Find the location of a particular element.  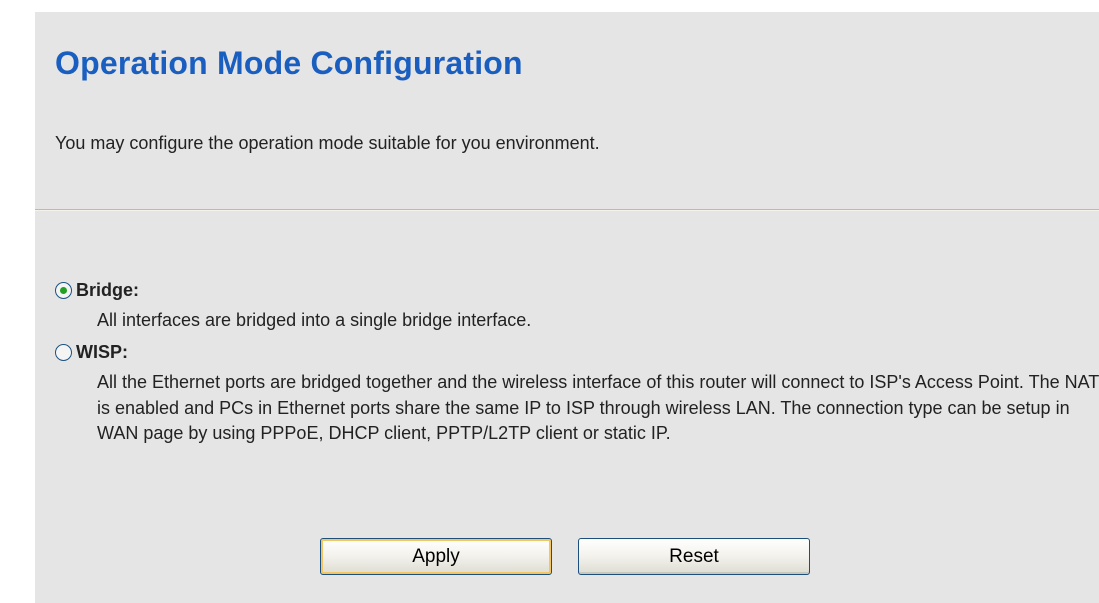

page-title: Operation Mode Configuration is located at coordinates (289, 63).